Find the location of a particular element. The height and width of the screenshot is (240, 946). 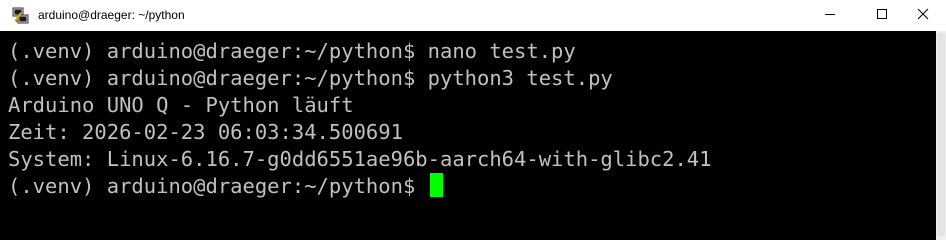

title-bar: arduino@draeger: ~/python is located at coordinates (473, 15).